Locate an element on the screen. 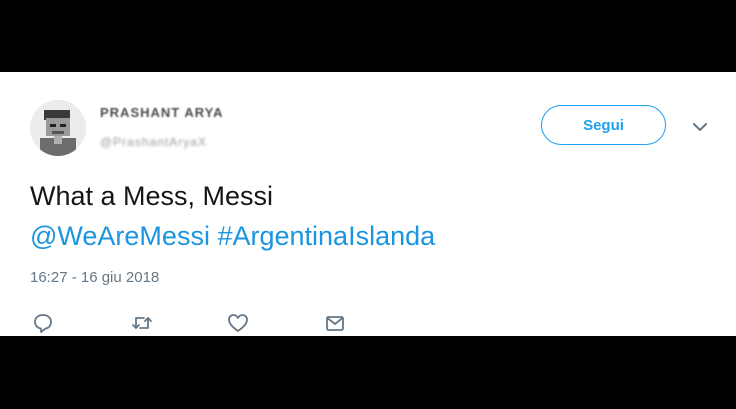 Image resolution: width=736 pixels, height=409 pixels. tweet-text: What a Mess, Messi is located at coordinates (152, 196).